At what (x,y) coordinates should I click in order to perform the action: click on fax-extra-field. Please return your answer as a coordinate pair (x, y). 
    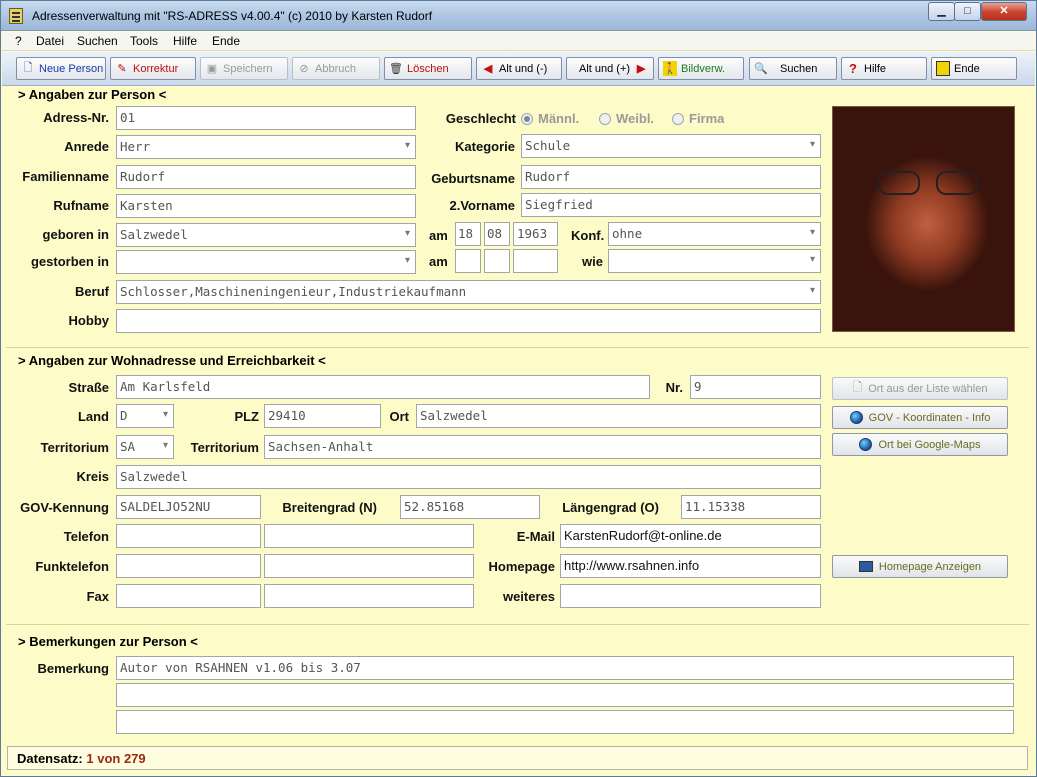
    Looking at the image, I should click on (369, 596).